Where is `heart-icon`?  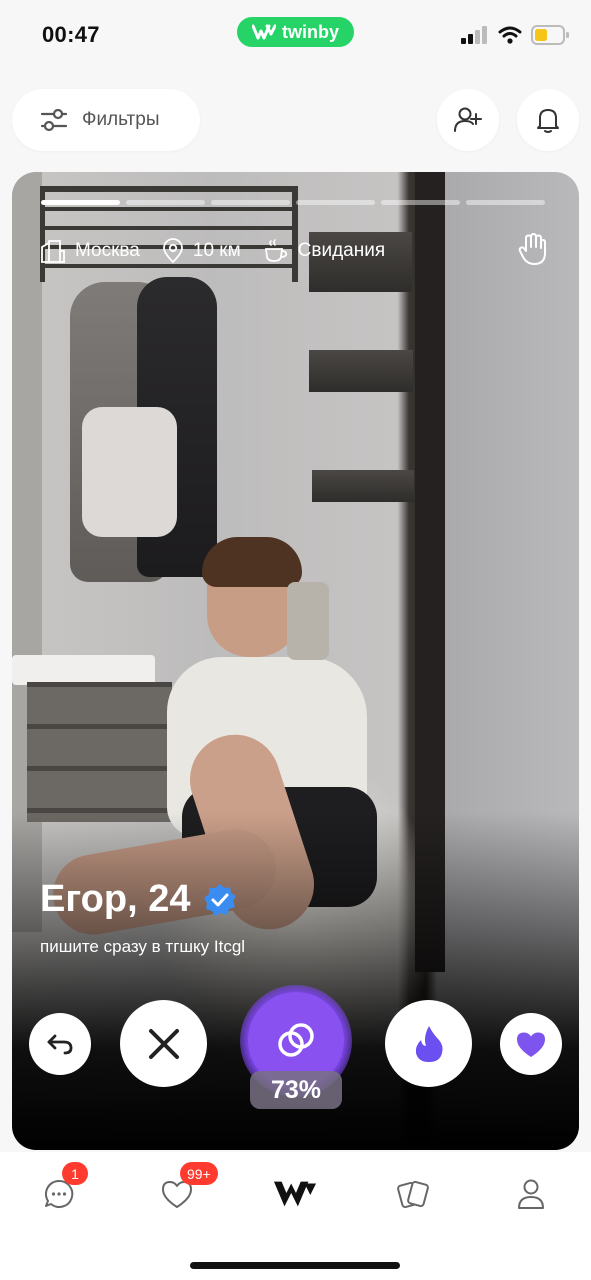 heart-icon is located at coordinates (531, 1044).